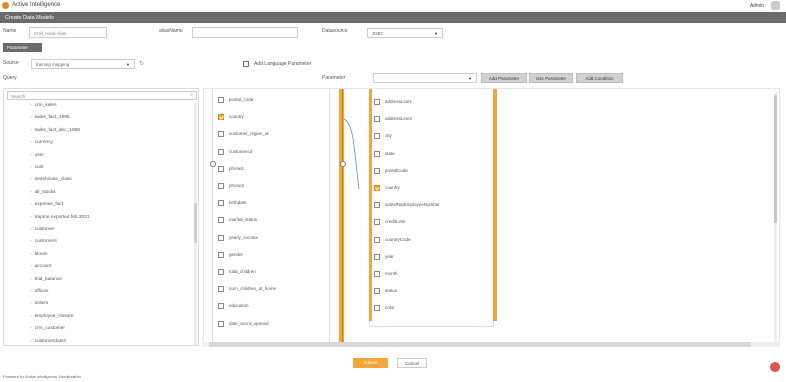  Describe the element at coordinates (52, 316) in the screenshot. I see `list-item: › employee_closure` at that location.